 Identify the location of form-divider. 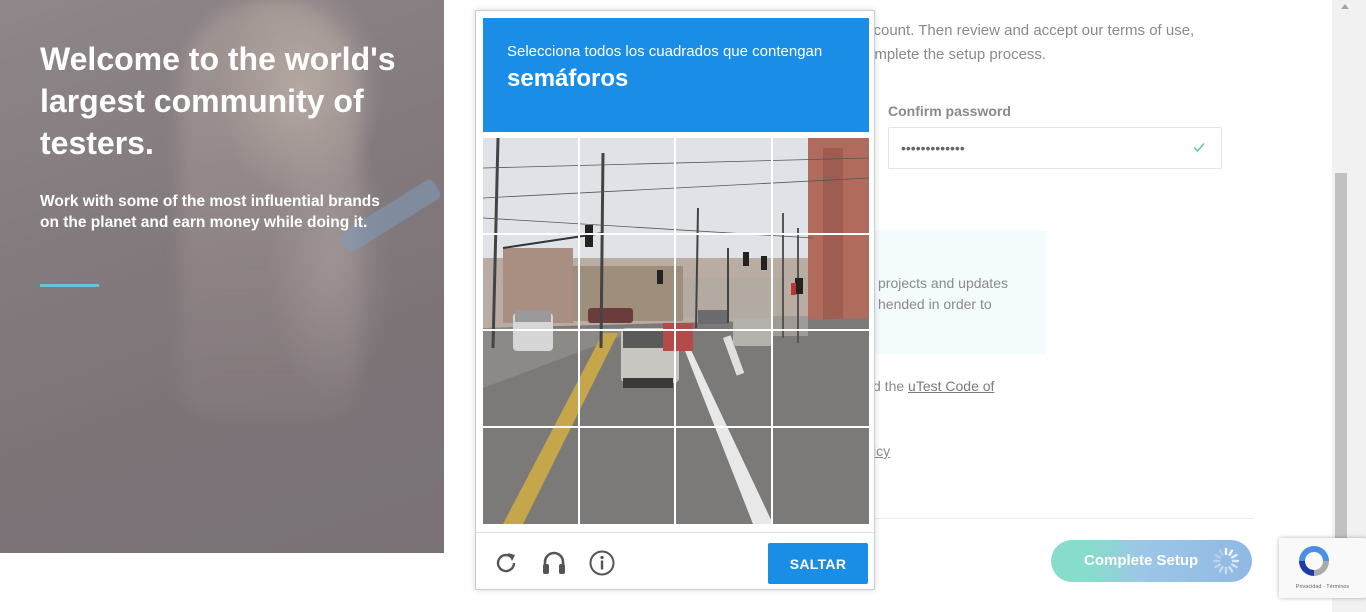
(1060, 518).